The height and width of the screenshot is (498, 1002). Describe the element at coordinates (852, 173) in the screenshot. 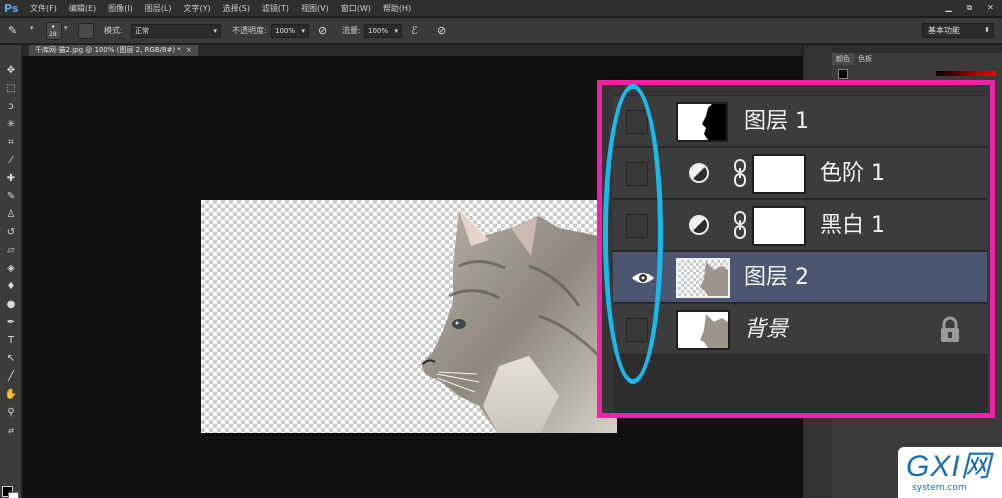

I see `layer-name: 色阶 1` at that location.